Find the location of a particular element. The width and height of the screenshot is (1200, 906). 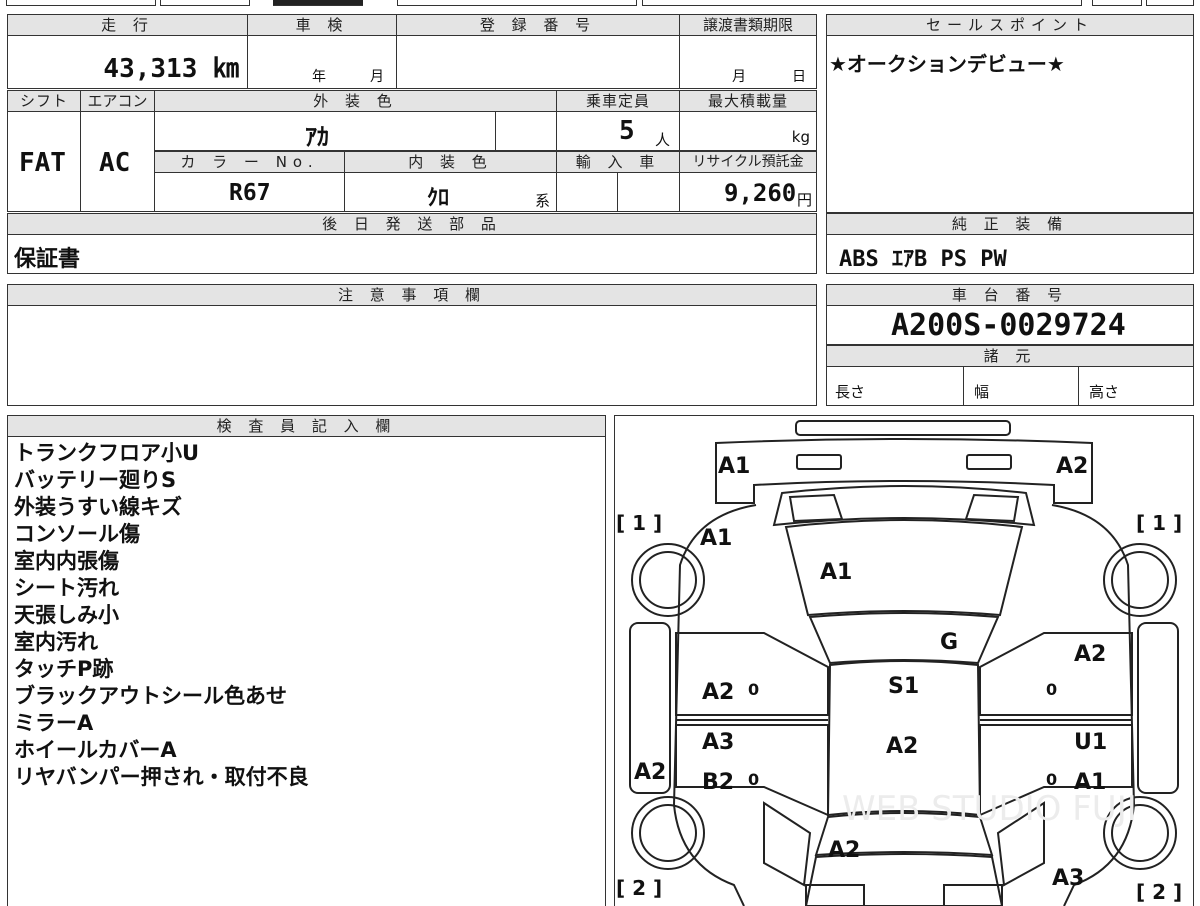

mark-door-rl-bottom: B2 is located at coordinates (718, 782).